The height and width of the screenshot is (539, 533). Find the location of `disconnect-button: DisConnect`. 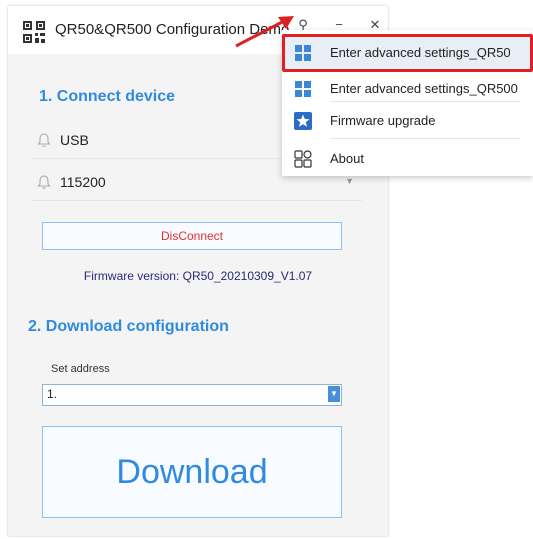

disconnect-button: DisConnect is located at coordinates (192, 236).